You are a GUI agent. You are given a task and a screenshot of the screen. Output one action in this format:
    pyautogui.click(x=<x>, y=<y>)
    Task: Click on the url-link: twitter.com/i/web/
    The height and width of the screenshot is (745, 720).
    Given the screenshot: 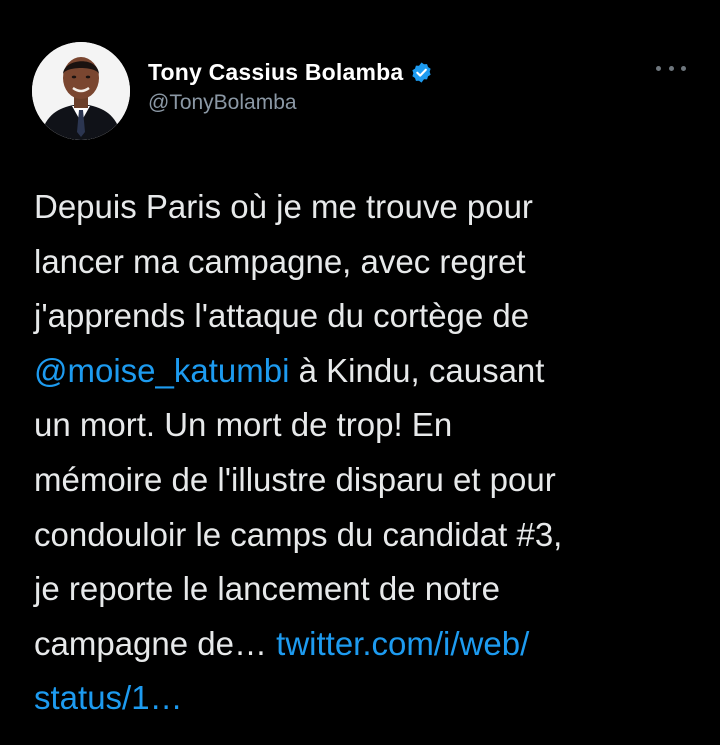 What is the action you would take?
    pyautogui.click(x=402, y=643)
    